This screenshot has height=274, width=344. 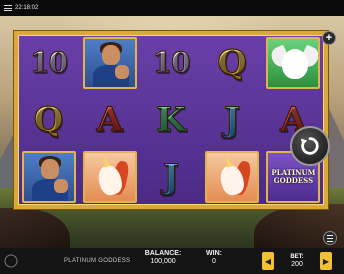 I want to click on bet-value: 200, so click(x=297, y=264).